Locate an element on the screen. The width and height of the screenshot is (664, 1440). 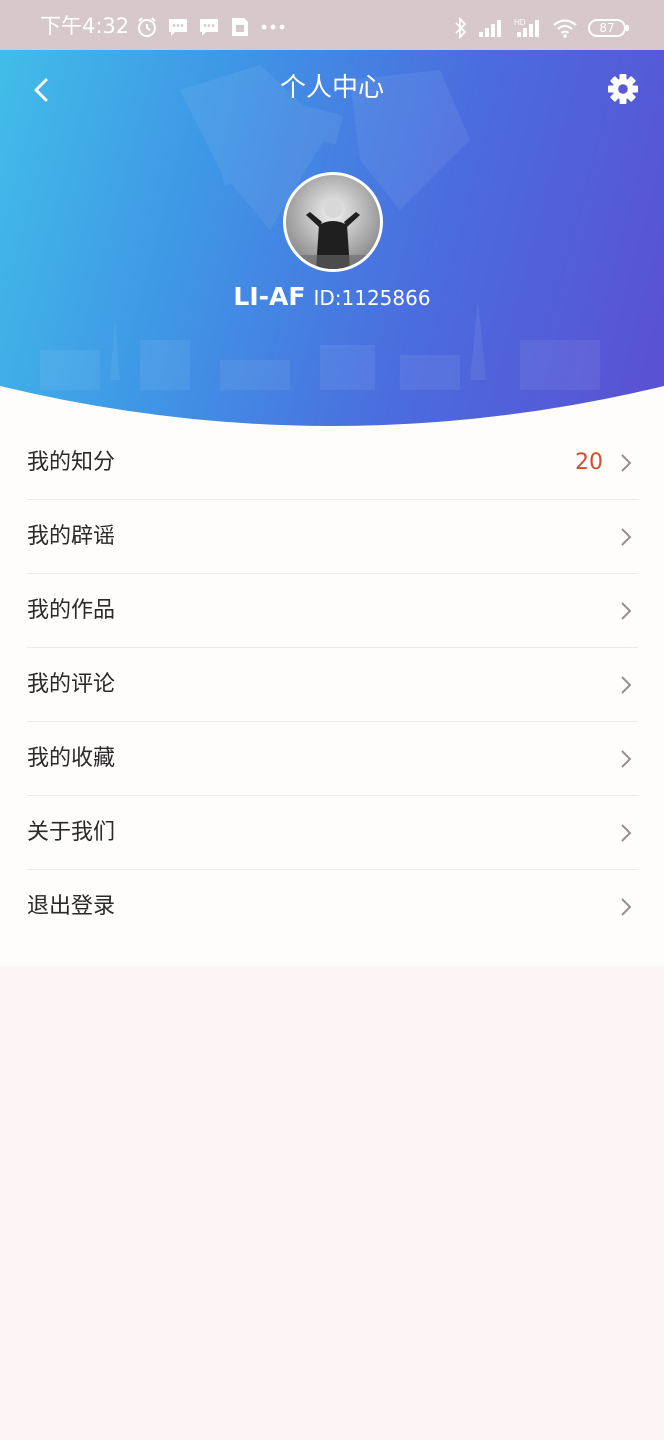
menu-item-label: 退出登录 is located at coordinates (71, 906).